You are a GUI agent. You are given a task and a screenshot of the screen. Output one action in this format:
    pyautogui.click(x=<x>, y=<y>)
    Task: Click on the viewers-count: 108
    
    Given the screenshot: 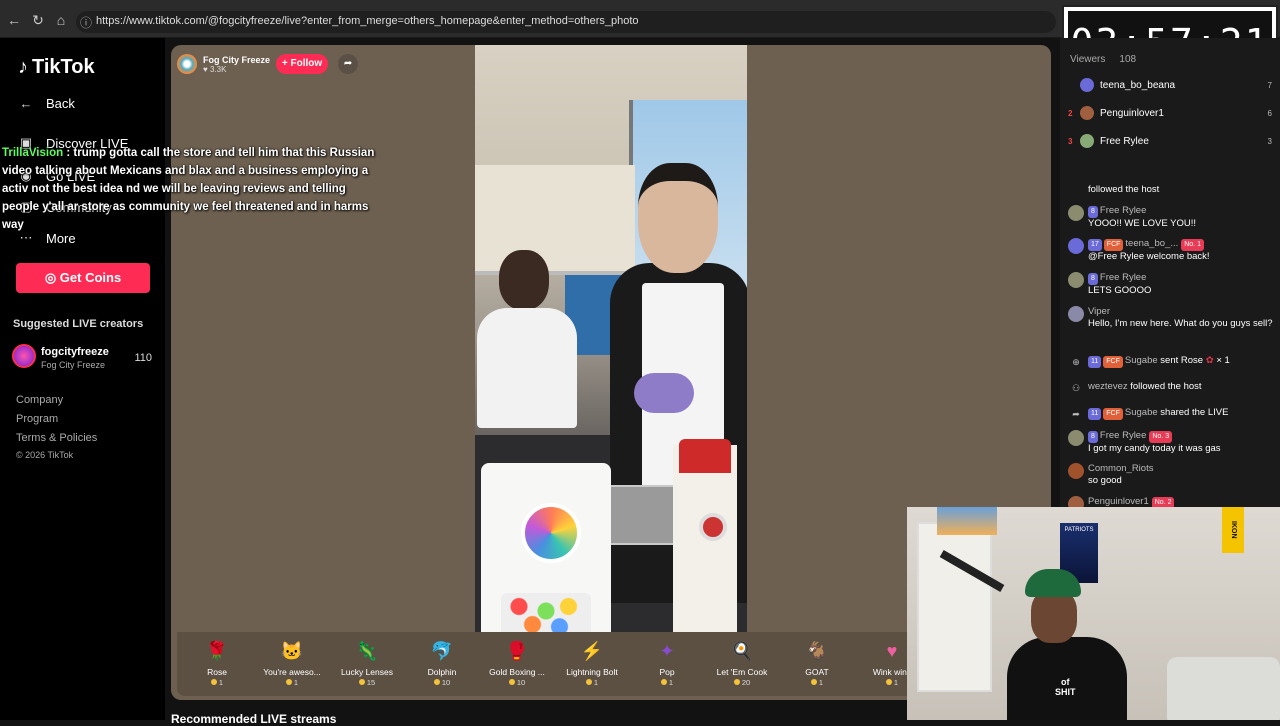 What is the action you would take?
    pyautogui.click(x=1128, y=59)
    